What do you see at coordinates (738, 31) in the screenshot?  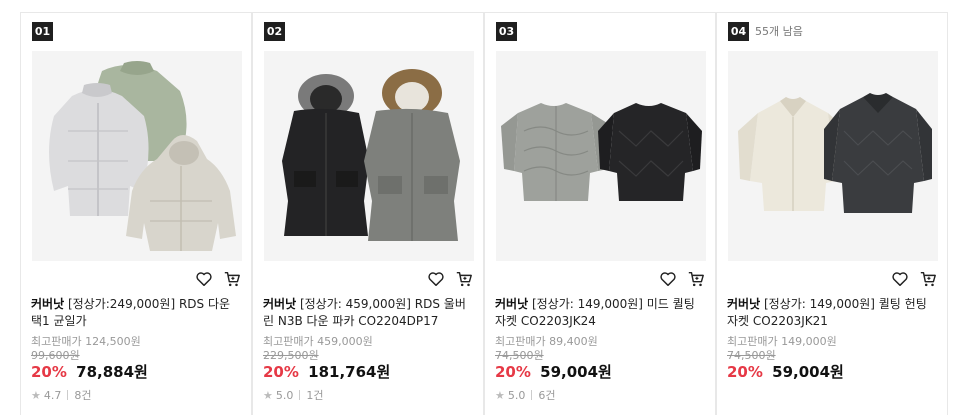 I see `rank-badge: 04` at bounding box center [738, 31].